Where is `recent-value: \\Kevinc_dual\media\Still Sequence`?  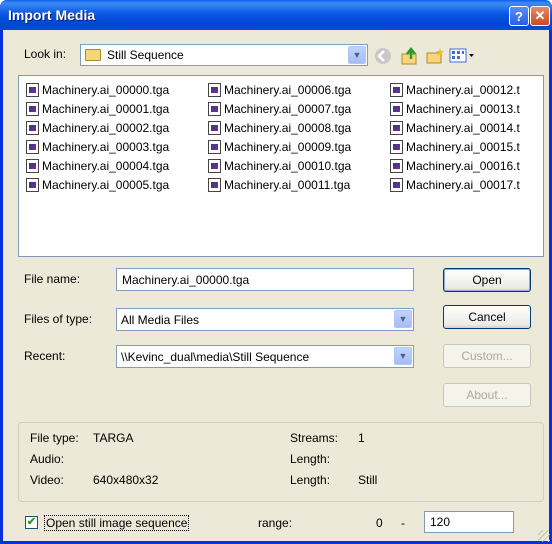
recent-value: \\Kevinc_dual\media\Still Sequence is located at coordinates (215, 357).